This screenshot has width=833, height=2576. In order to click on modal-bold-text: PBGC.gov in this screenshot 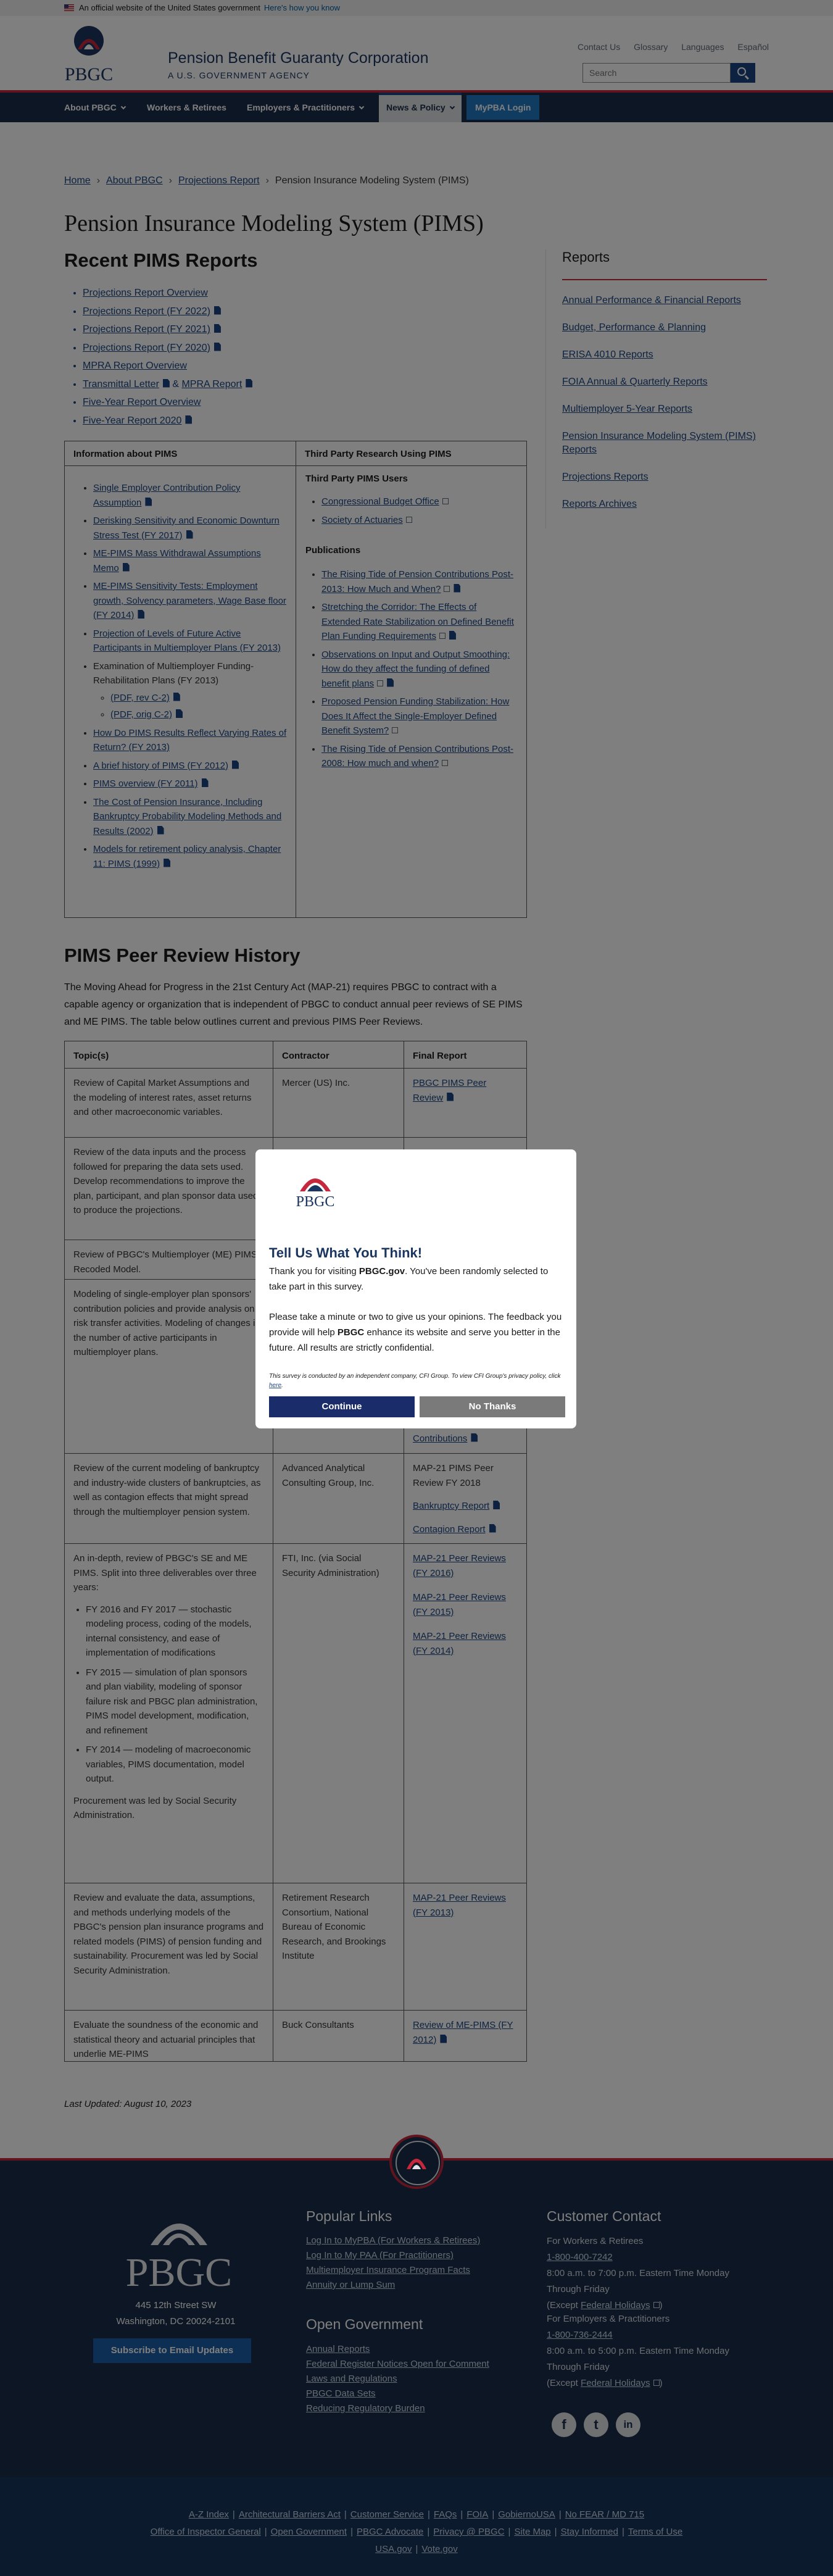, I will do `click(381, 1271)`.